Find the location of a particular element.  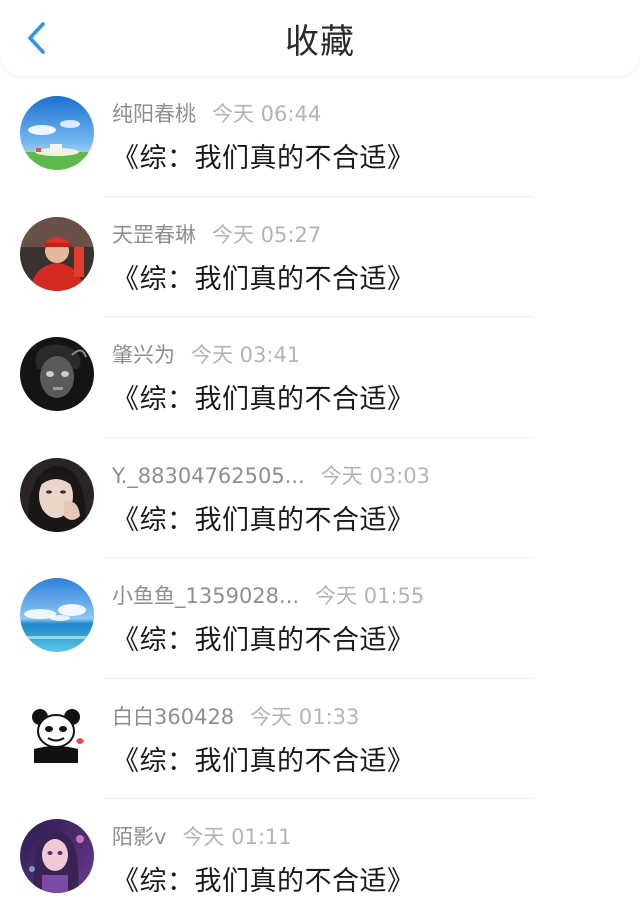

author-name: 白白360428 is located at coordinates (173, 717).